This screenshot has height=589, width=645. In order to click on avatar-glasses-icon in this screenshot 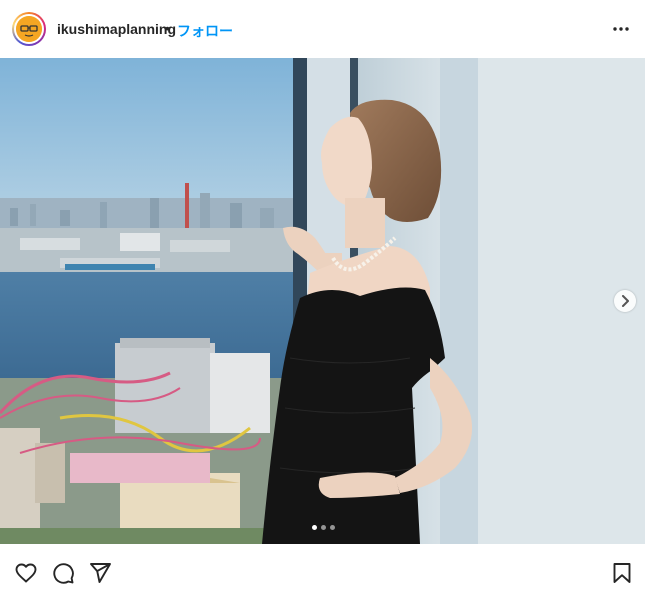, I will do `click(29, 29)`.